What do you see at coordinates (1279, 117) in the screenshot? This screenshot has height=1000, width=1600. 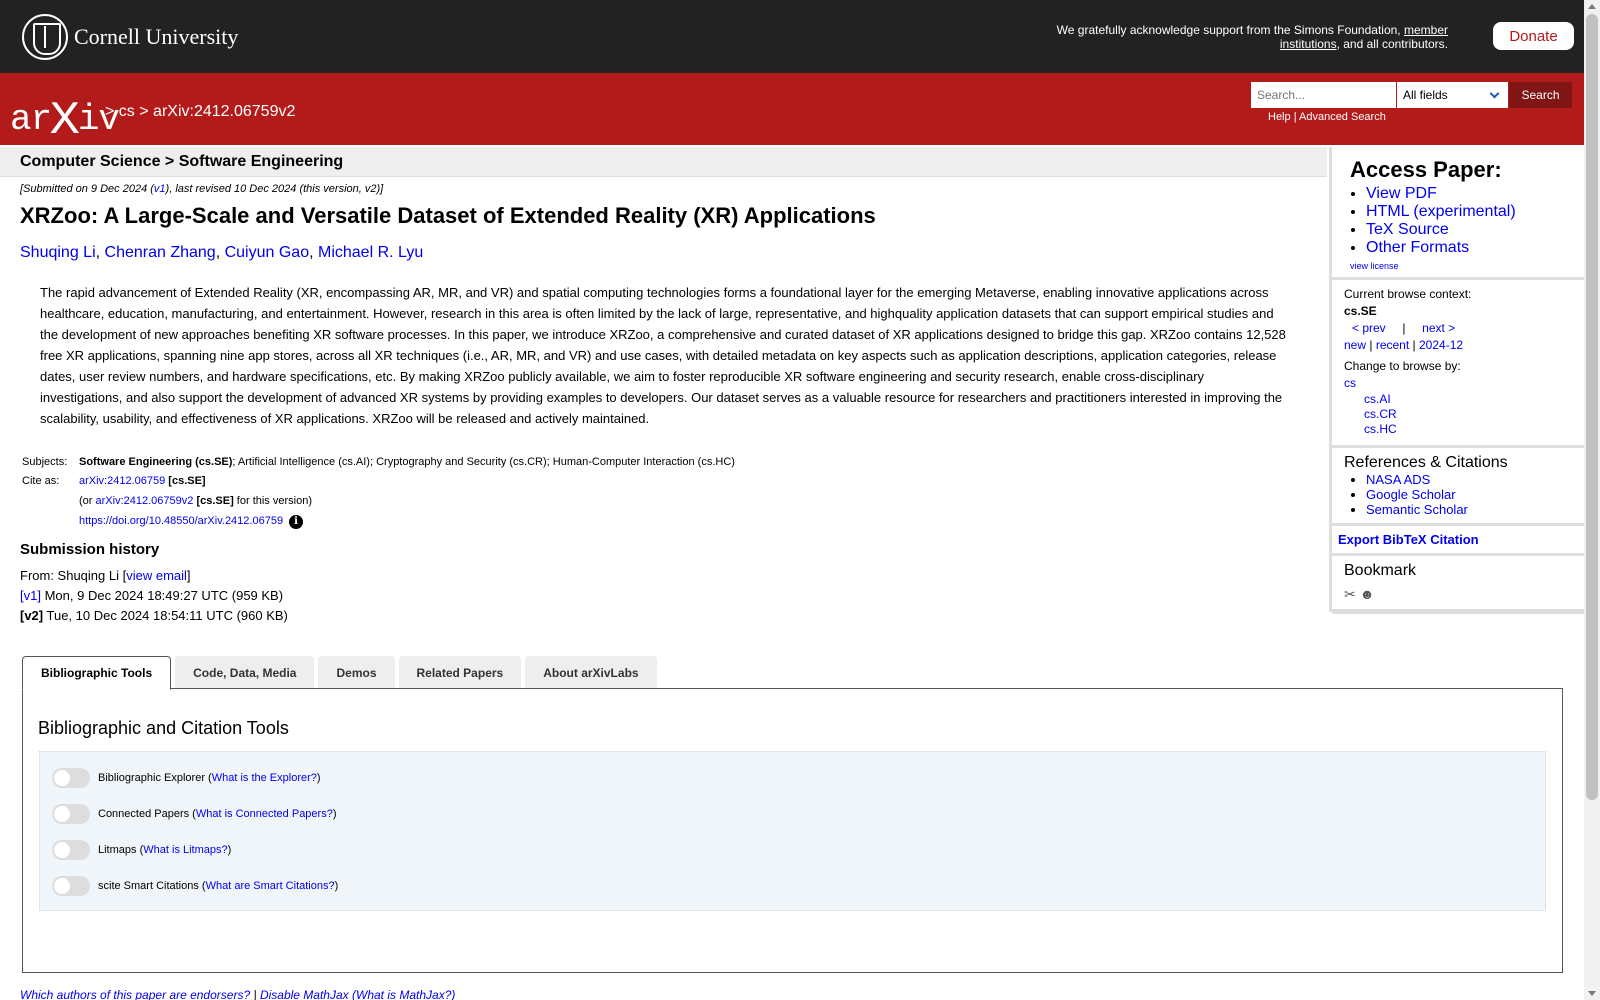 I see `help-link: Help` at bounding box center [1279, 117].